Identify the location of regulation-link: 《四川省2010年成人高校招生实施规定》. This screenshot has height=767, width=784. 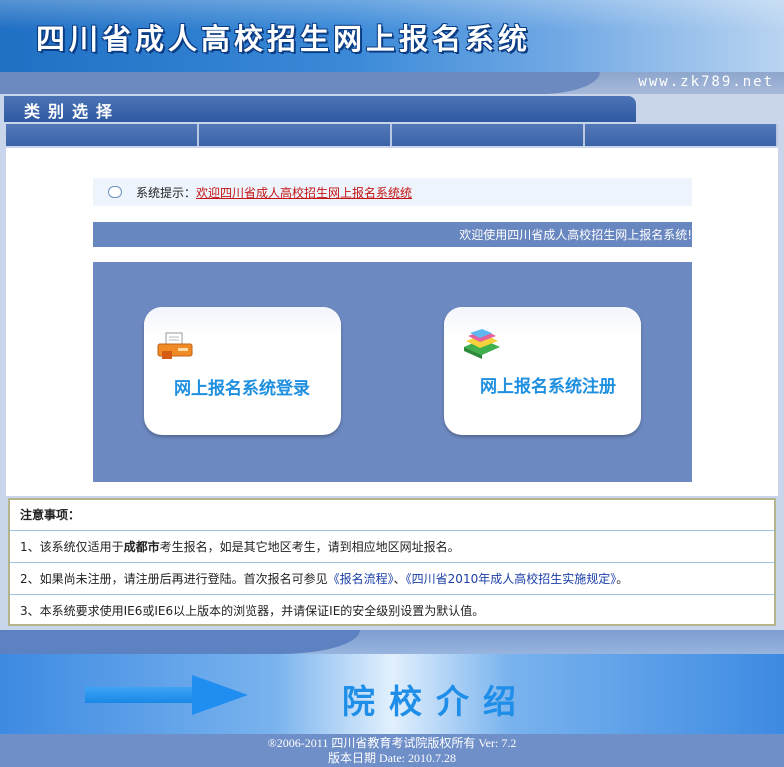
(511, 579).